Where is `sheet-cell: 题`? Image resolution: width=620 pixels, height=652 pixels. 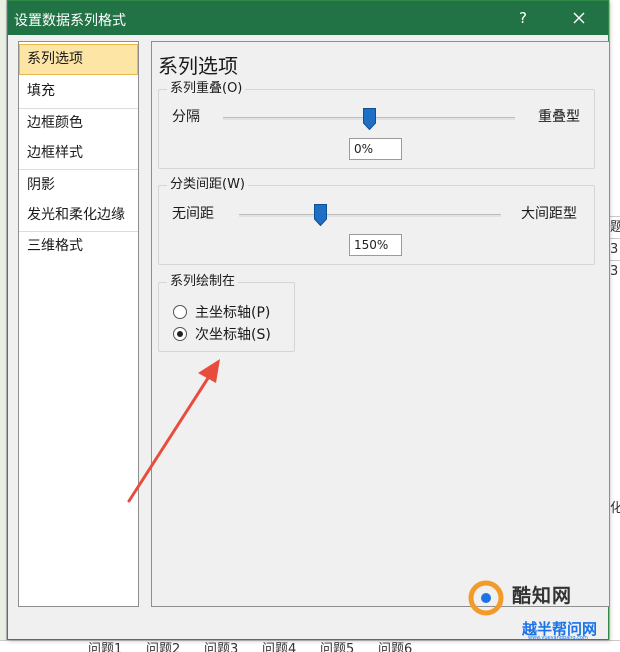 sheet-cell: 题 is located at coordinates (614, 227).